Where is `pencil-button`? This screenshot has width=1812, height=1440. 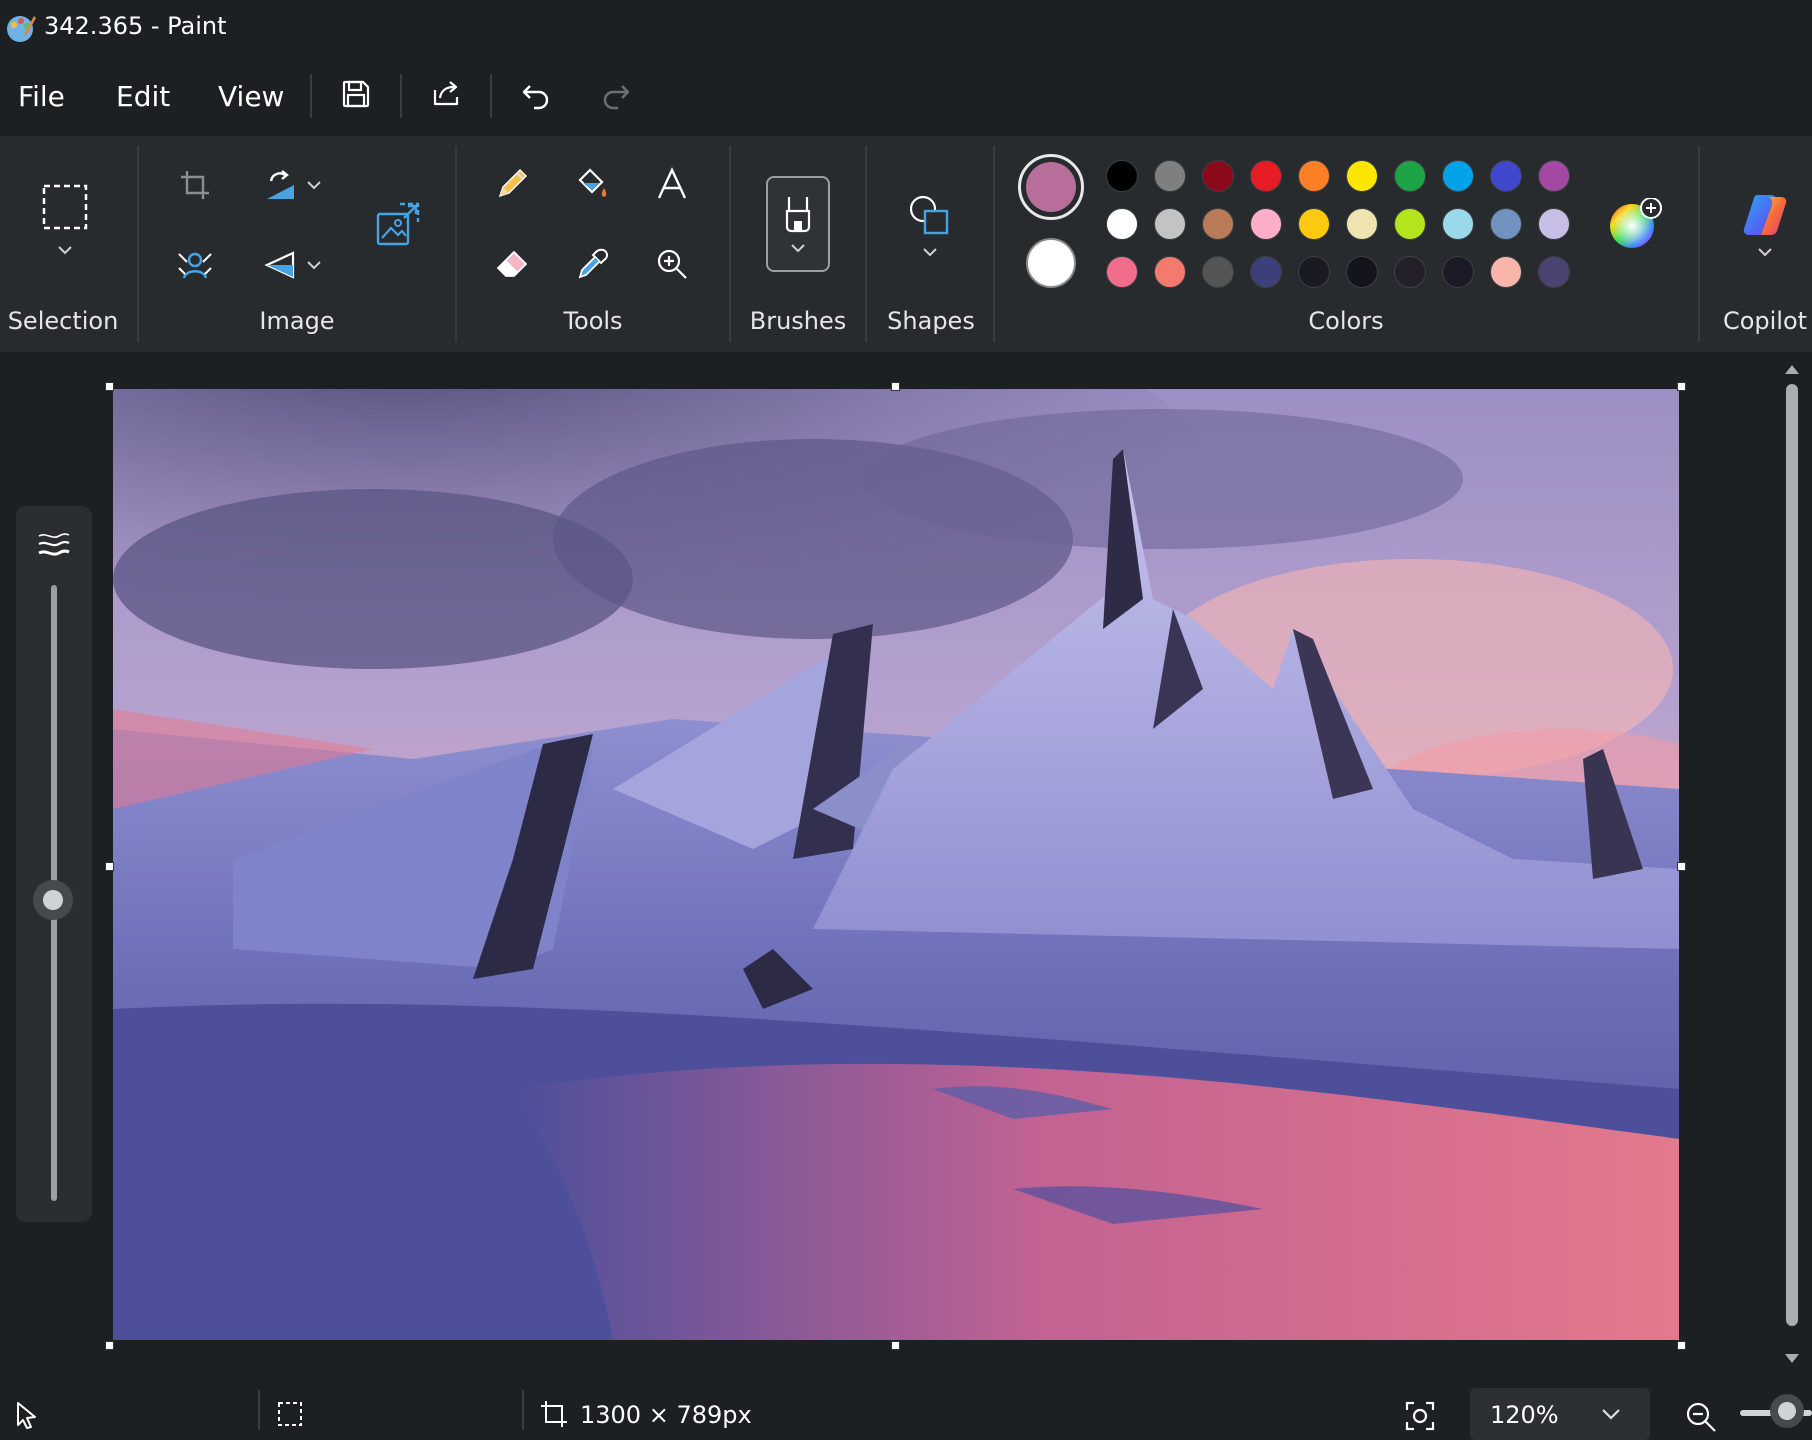 pencil-button is located at coordinates (512, 184).